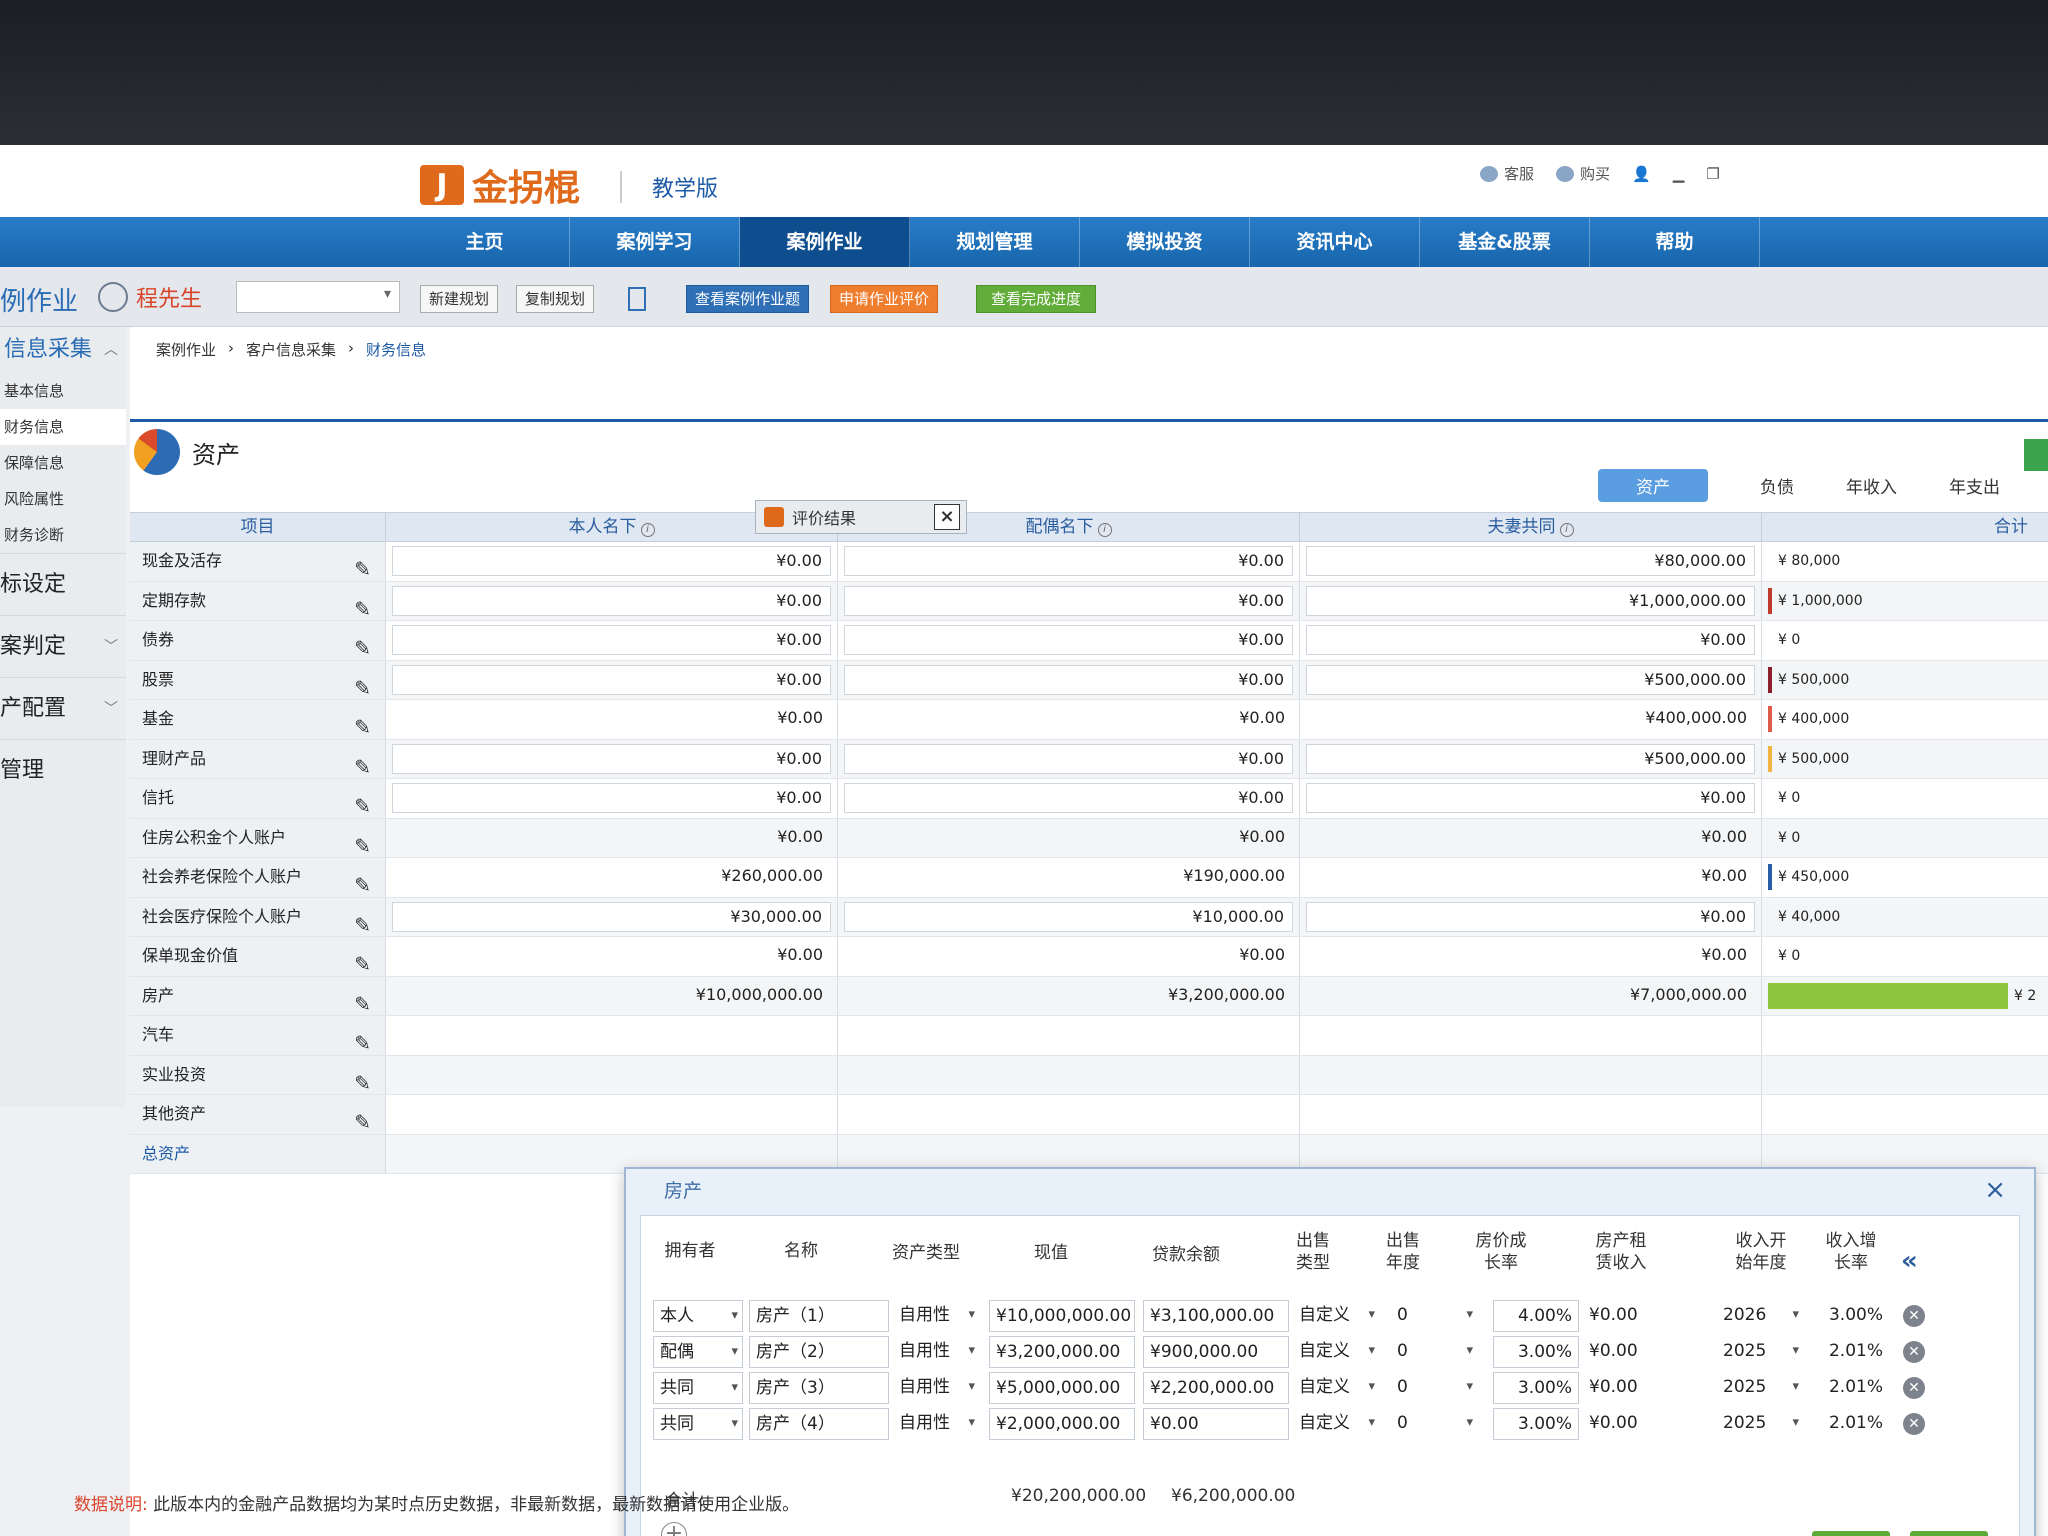  What do you see at coordinates (1068, 916) in the screenshot?
I see `spouse-value: ¥10,000.00` at bounding box center [1068, 916].